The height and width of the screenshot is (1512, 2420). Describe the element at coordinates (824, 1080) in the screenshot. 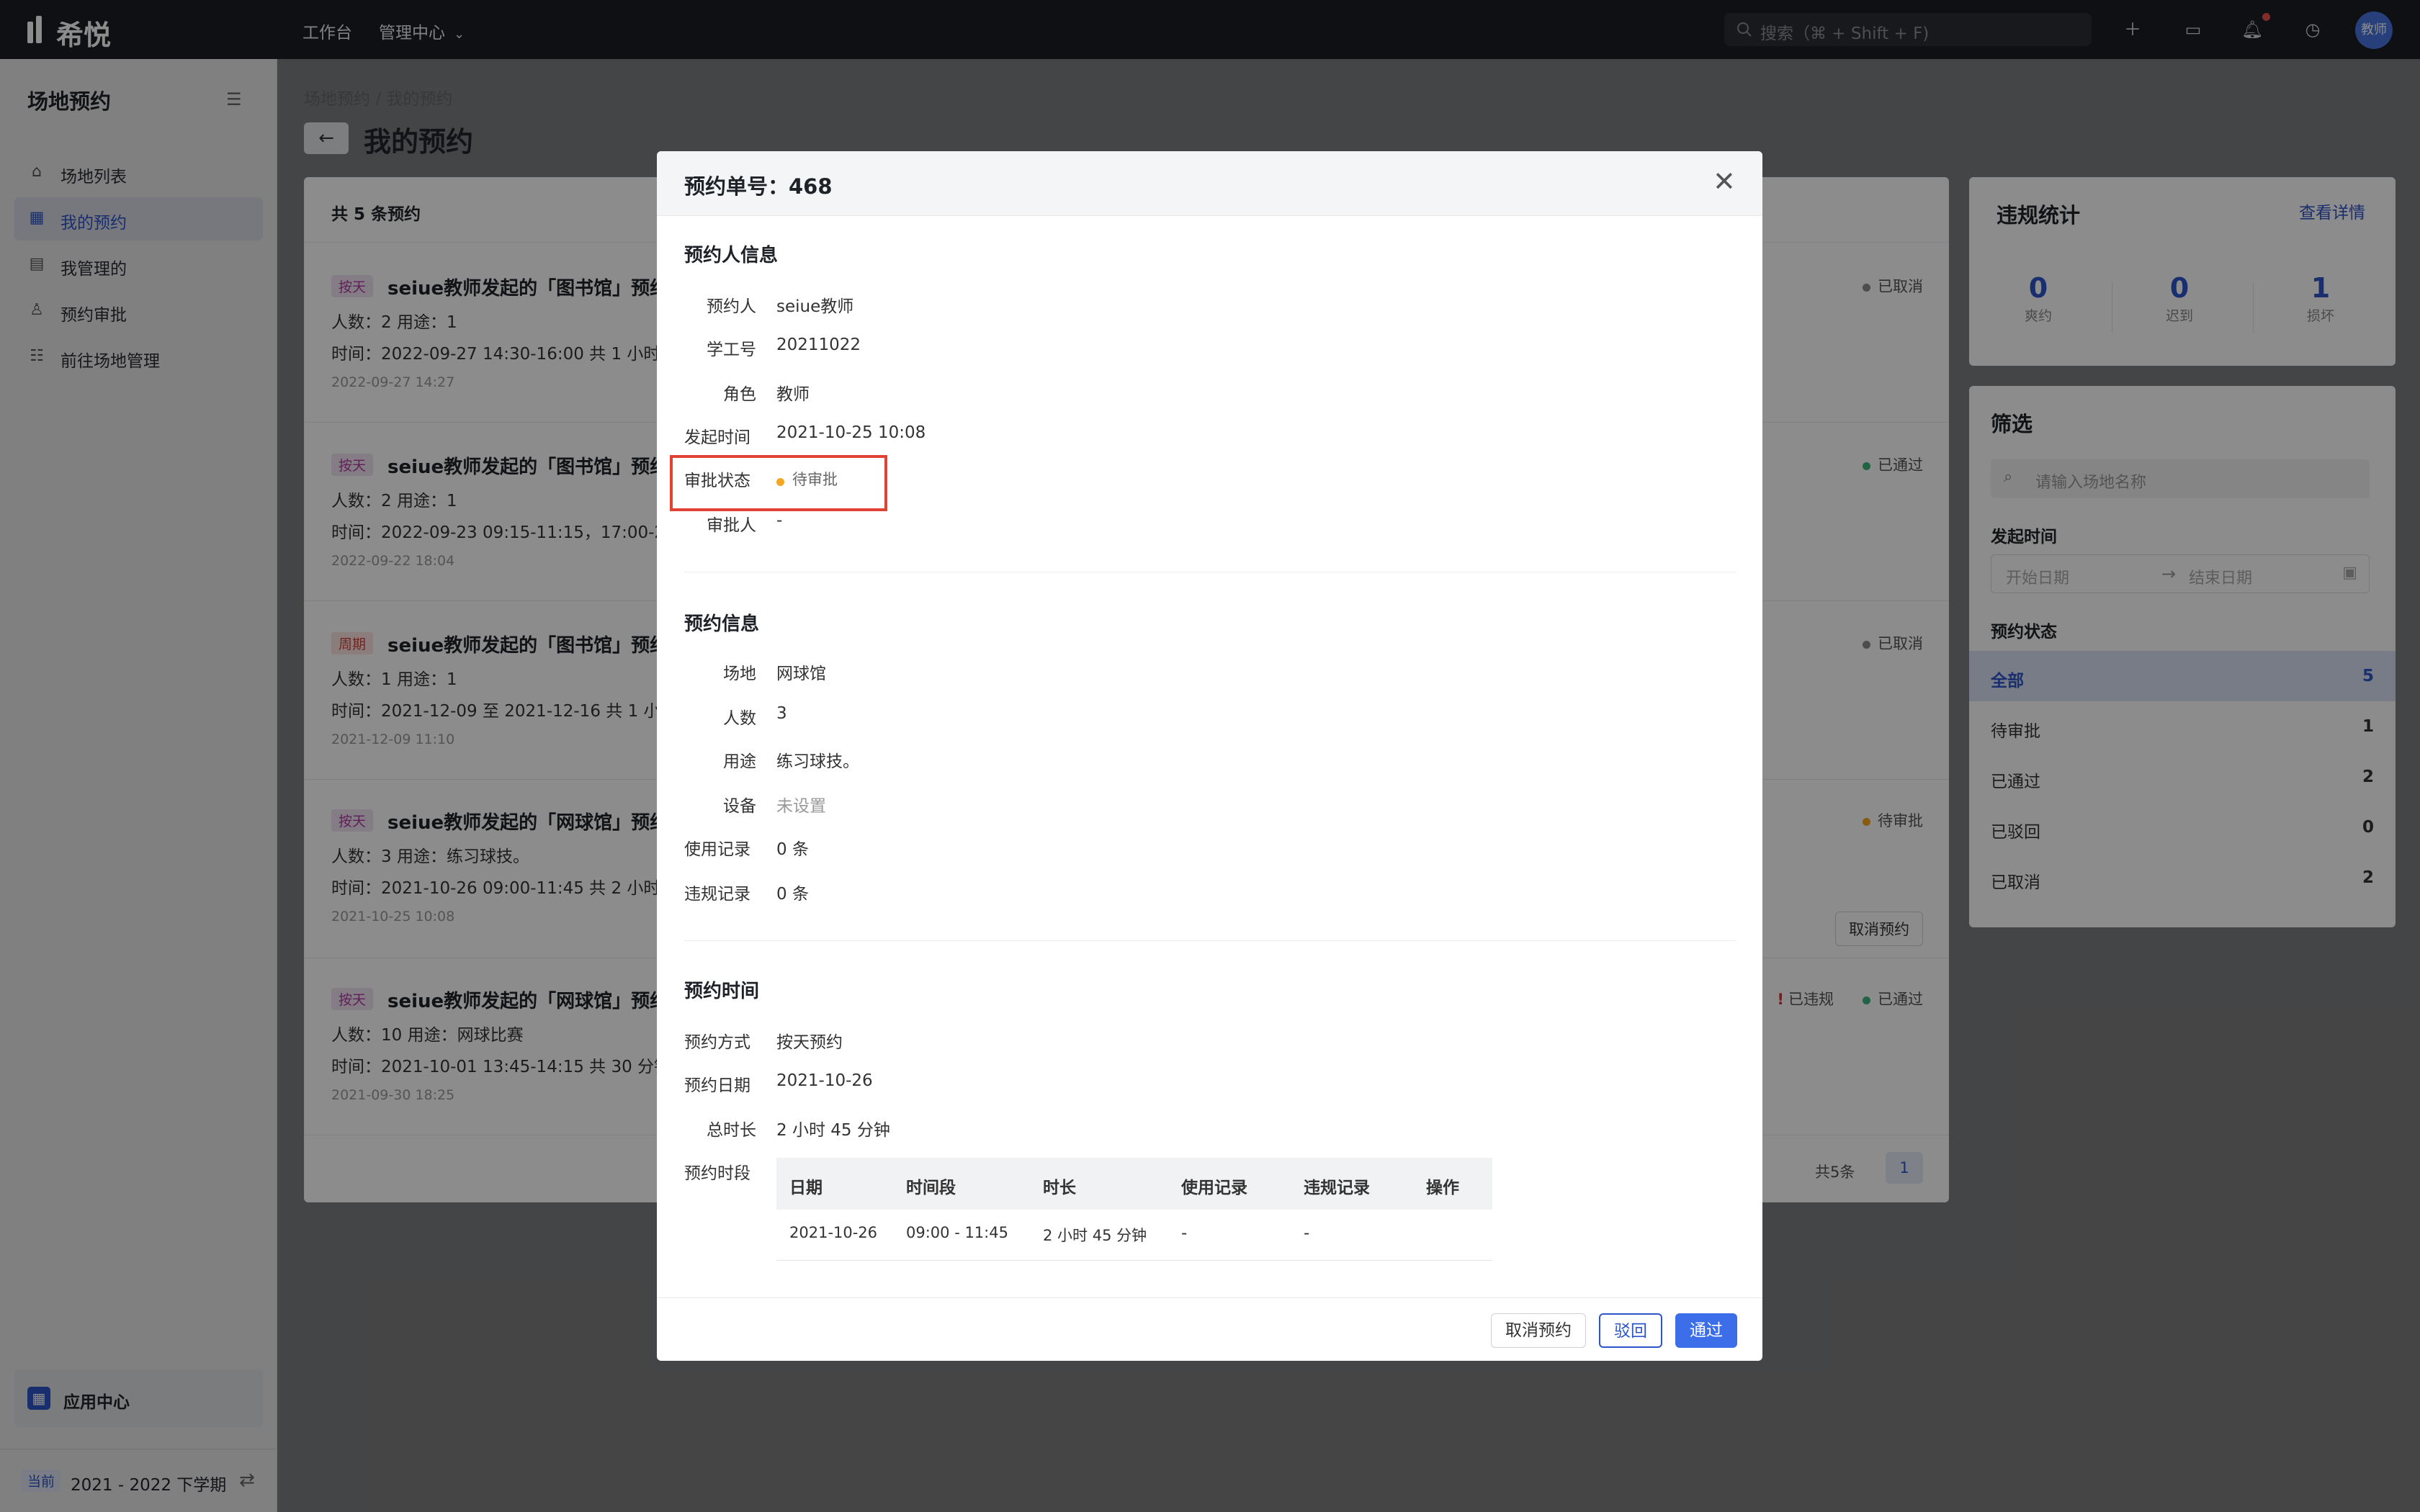

I see `field-value: 2021-10-26` at that location.